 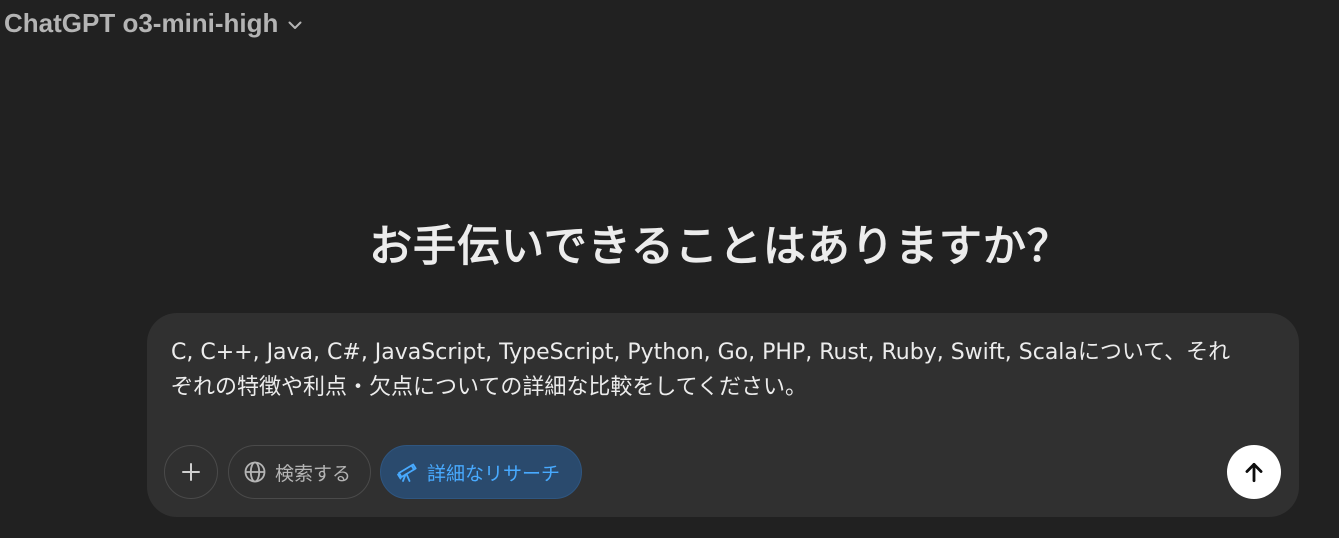 I want to click on search-button: 検索する, so click(x=299, y=472).